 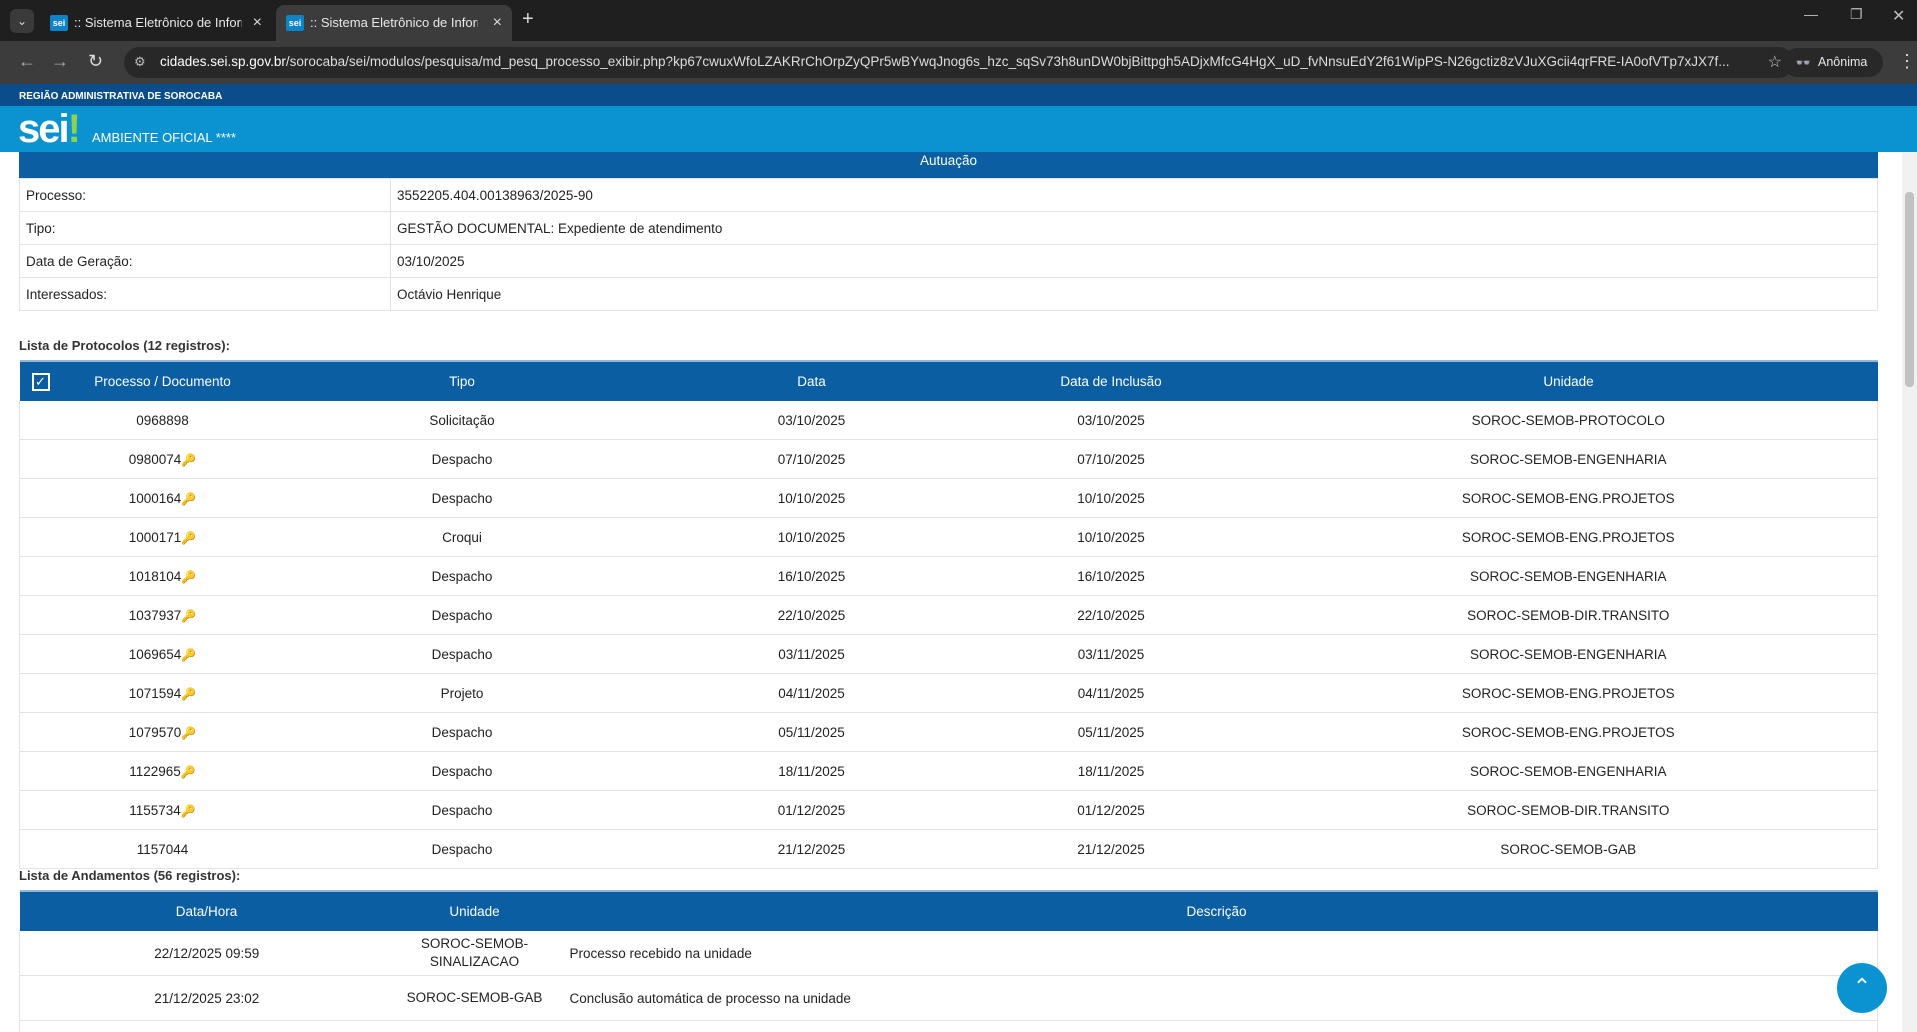 I want to click on document-cell: 1122965🔑, so click(x=162, y=771).